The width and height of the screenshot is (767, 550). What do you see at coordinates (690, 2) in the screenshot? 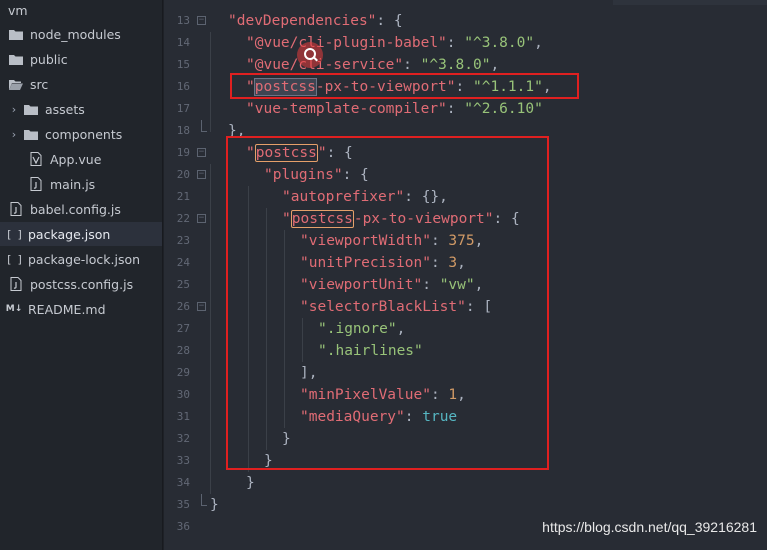
I see `editor-tab-strip` at bounding box center [690, 2].